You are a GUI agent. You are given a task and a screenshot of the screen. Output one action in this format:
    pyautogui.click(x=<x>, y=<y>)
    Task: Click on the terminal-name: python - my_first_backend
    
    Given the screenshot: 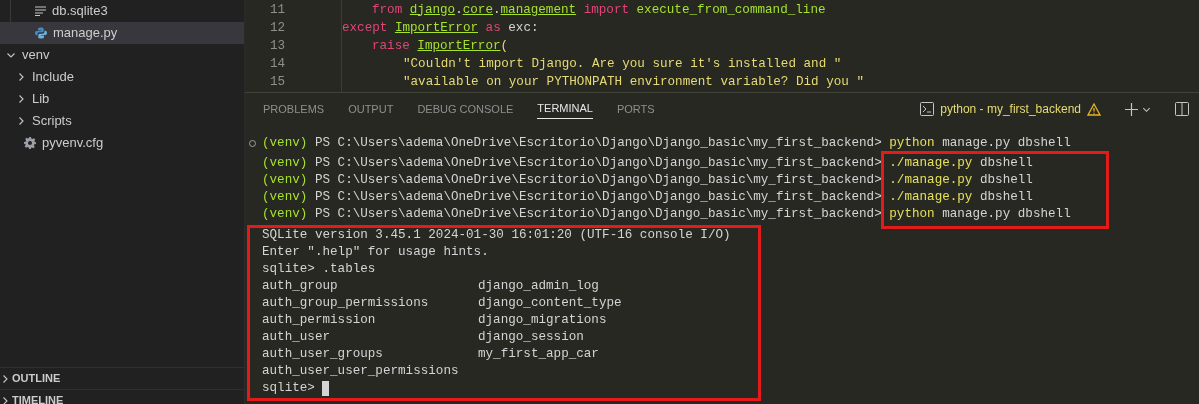 What is the action you would take?
    pyautogui.click(x=1010, y=109)
    